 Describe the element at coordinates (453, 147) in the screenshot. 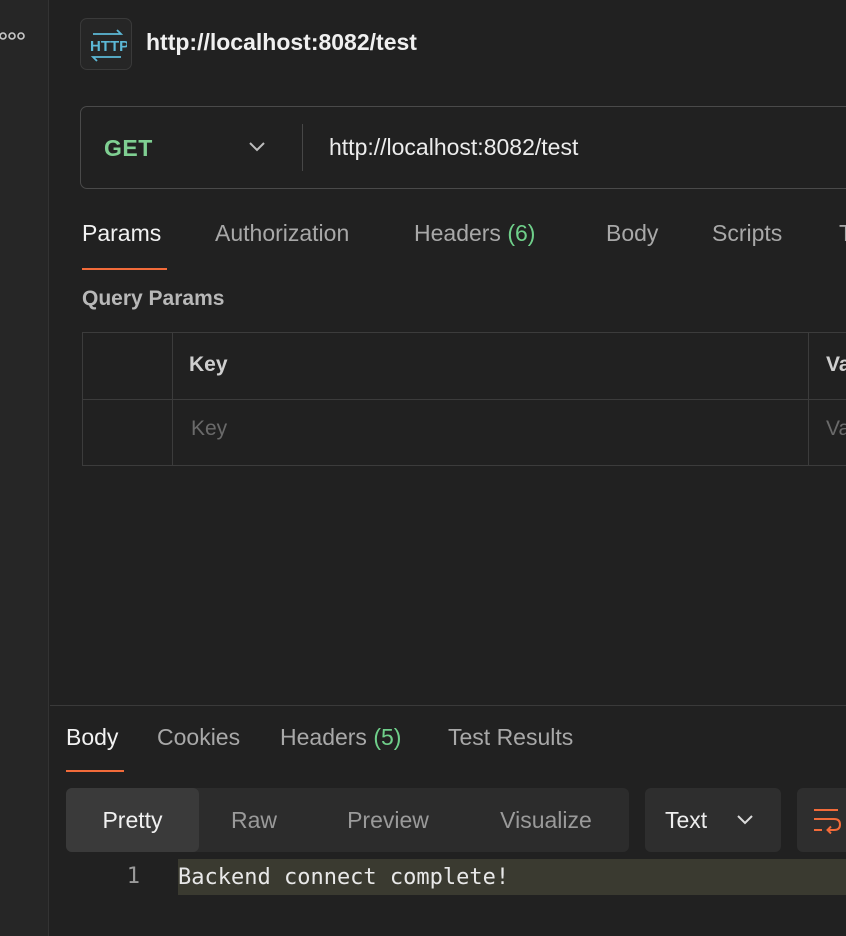

I see `url-input: http://localhost:8082/test` at that location.